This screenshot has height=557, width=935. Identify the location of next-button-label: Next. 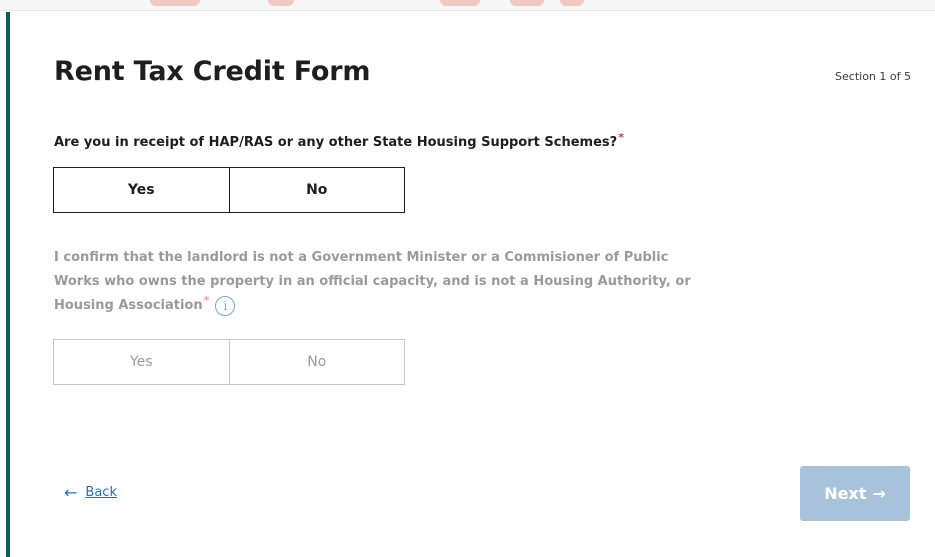
(845, 493).